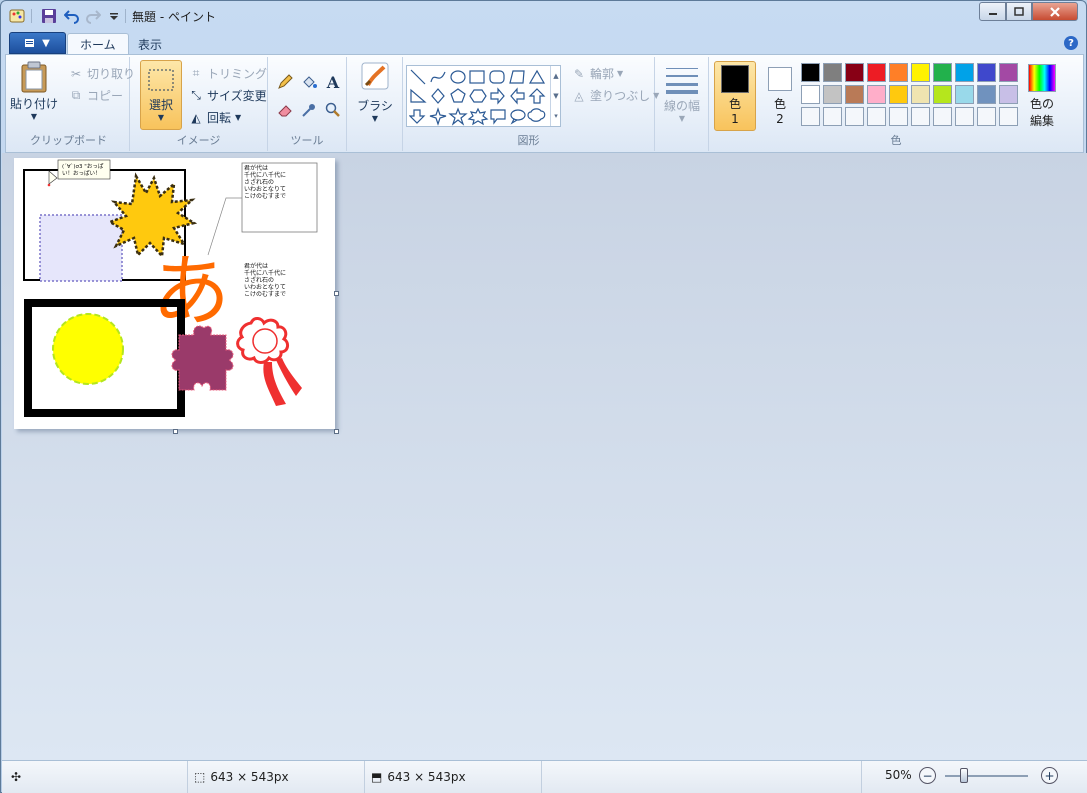 The image size is (1087, 793). Describe the element at coordinates (336, 293) in the screenshot. I see `resize-handle-right` at that location.